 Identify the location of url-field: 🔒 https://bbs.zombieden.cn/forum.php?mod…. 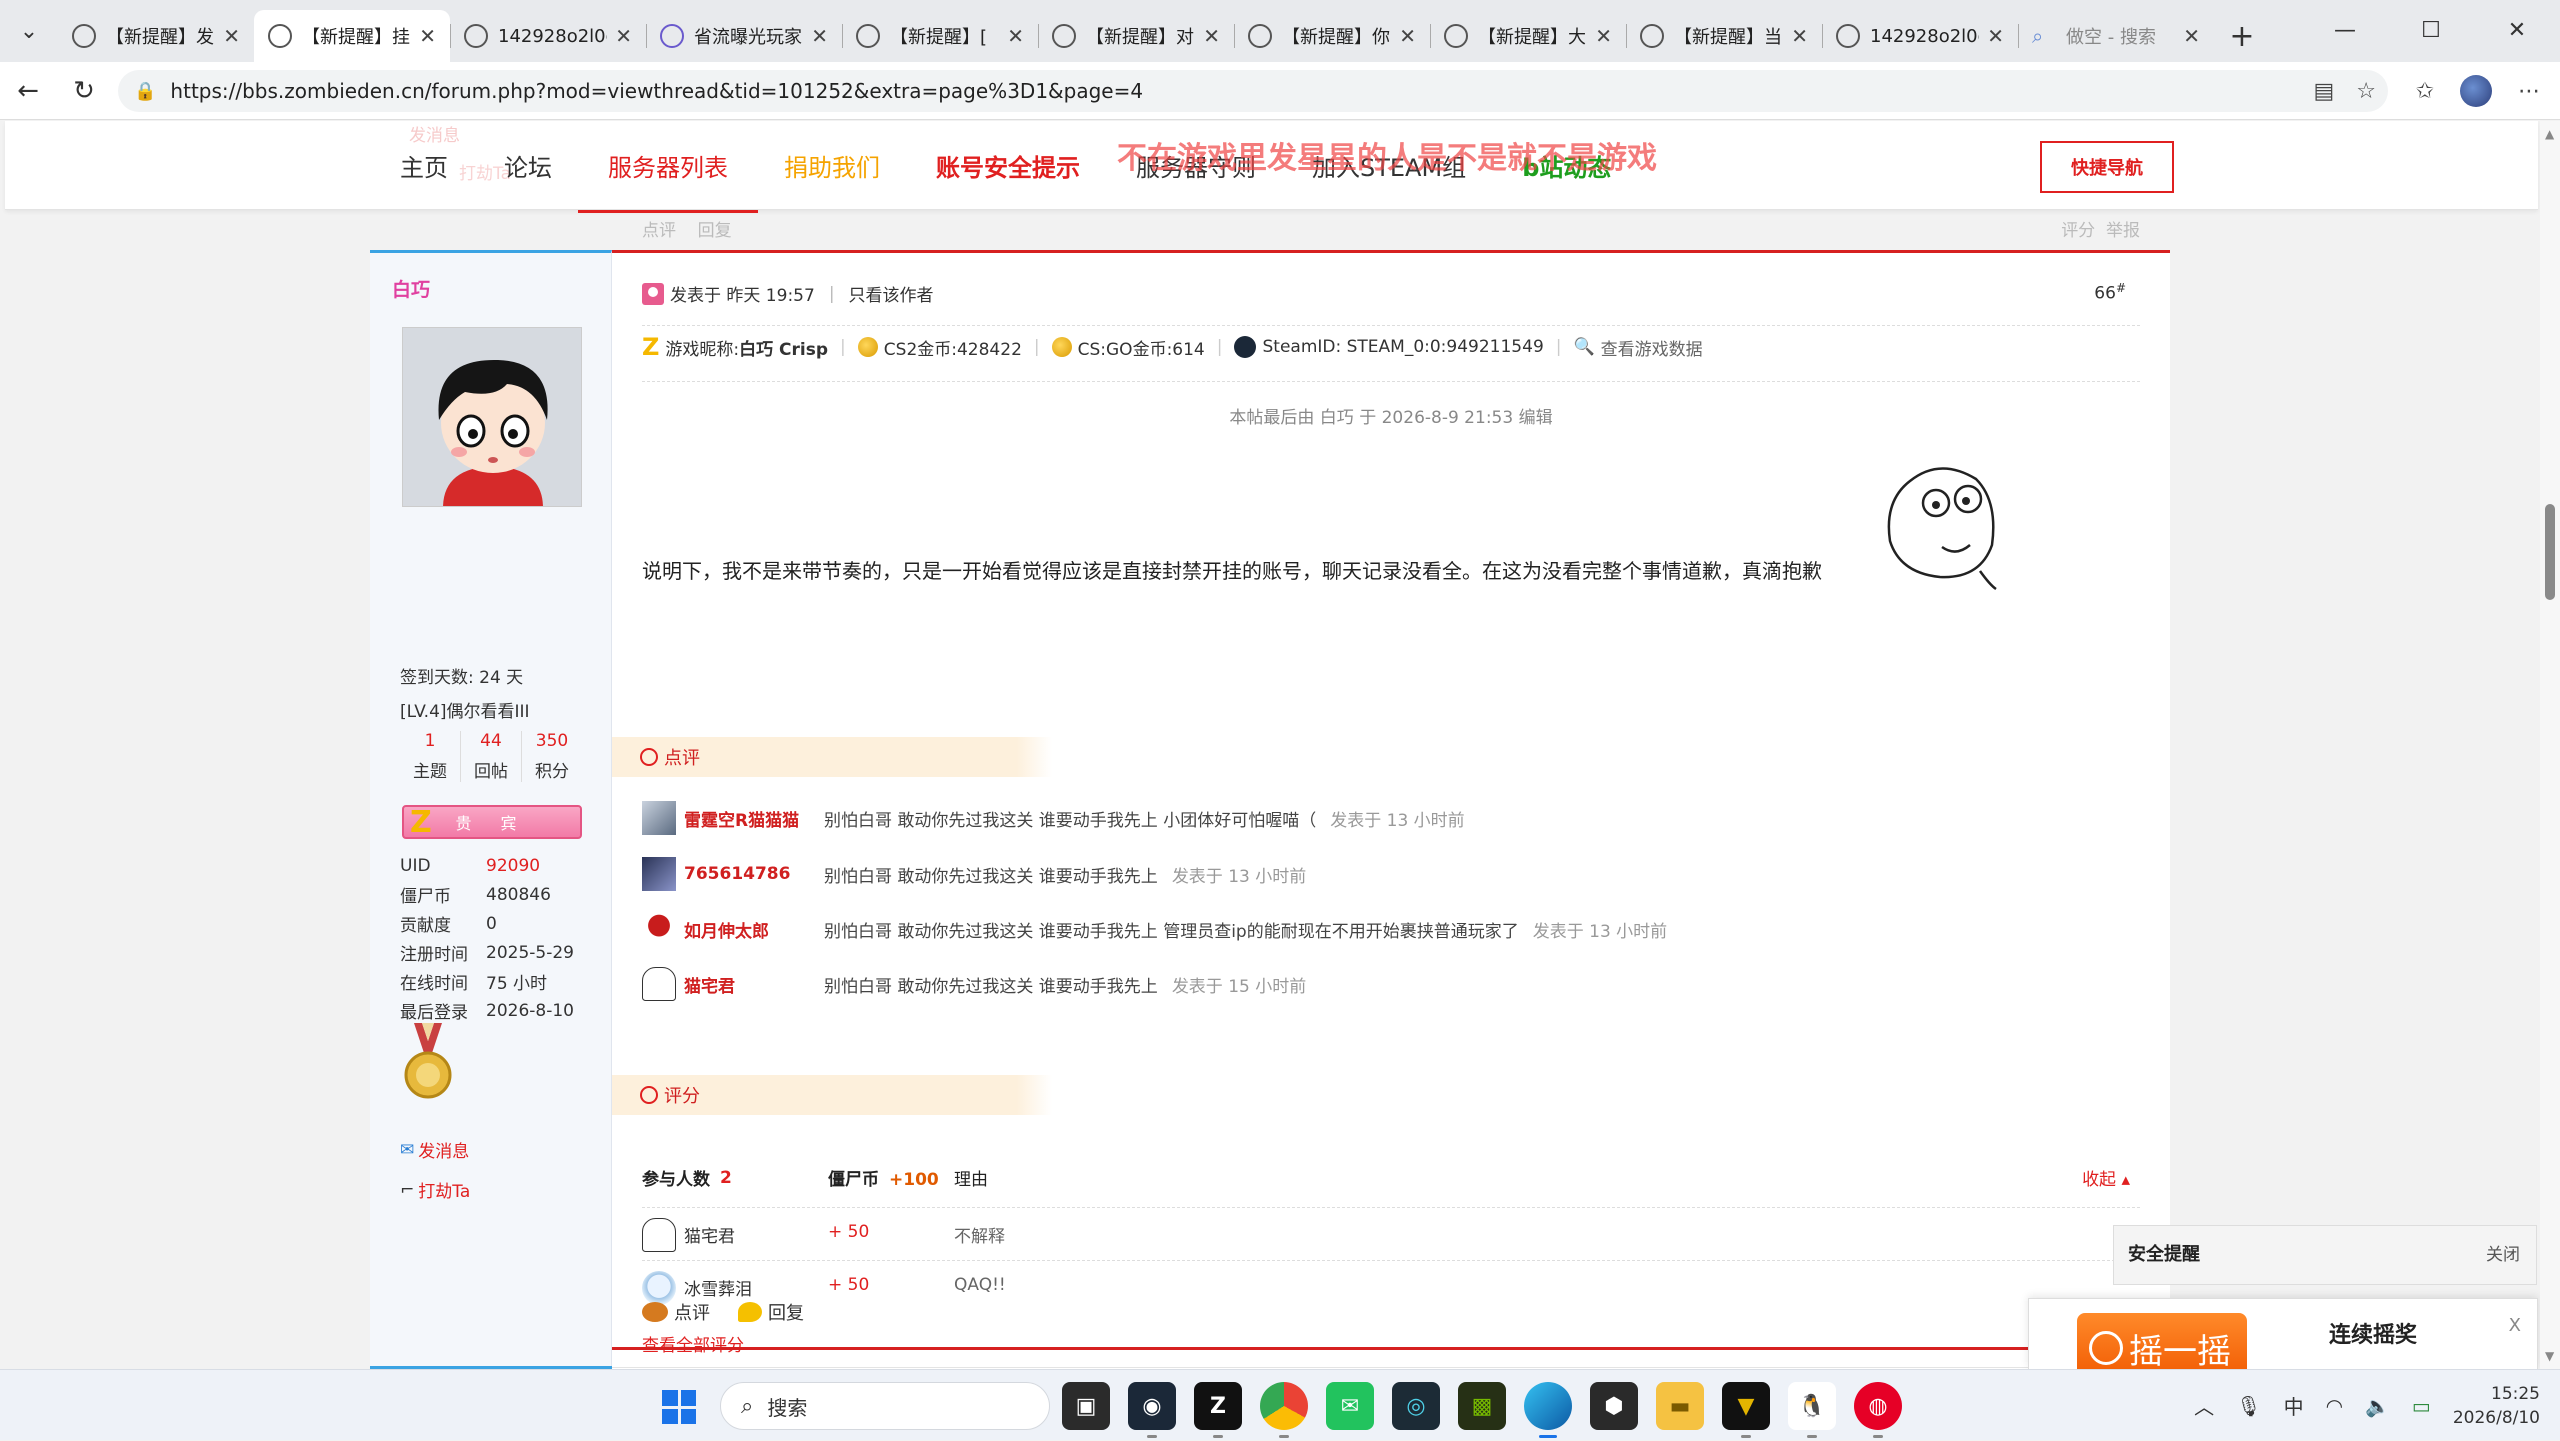
(1253, 91).